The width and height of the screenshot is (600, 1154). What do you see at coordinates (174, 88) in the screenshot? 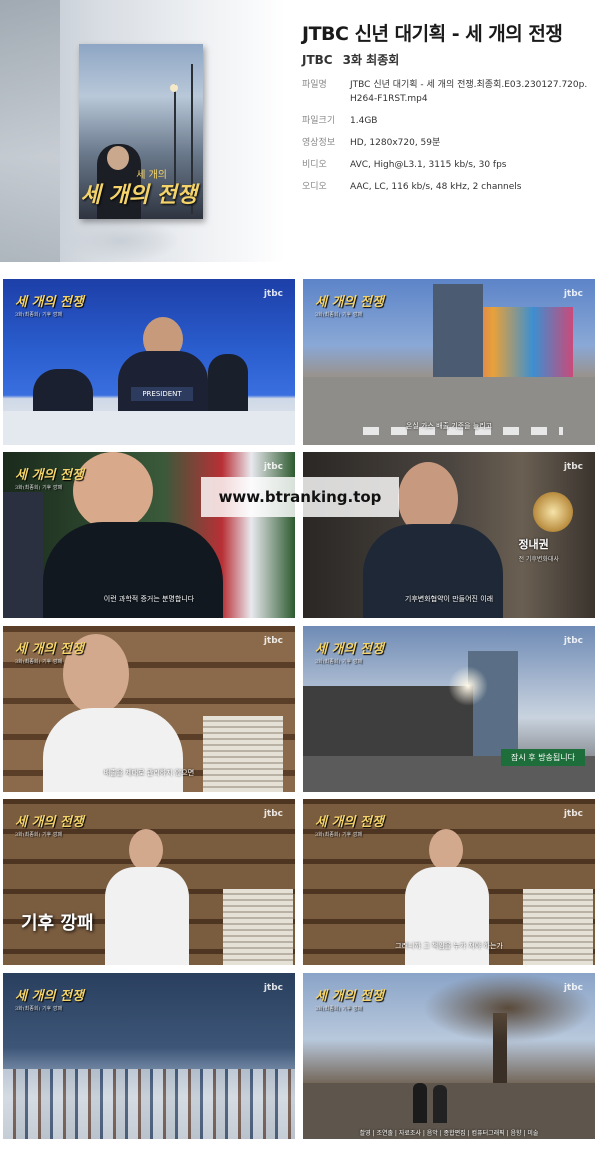
I see `lamp-light` at bounding box center [174, 88].